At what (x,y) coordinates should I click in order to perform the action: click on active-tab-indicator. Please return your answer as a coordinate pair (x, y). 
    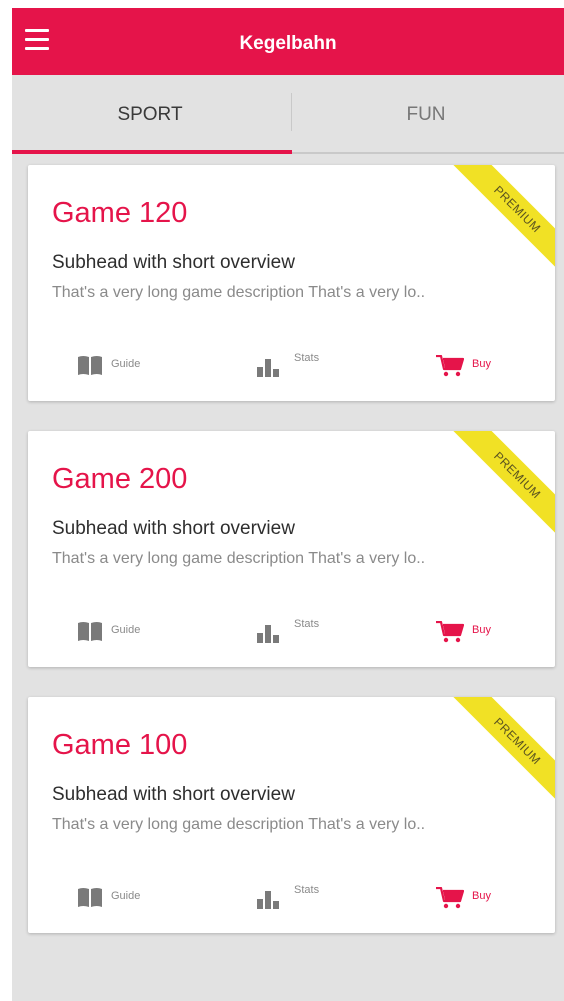
    Looking at the image, I should click on (152, 152).